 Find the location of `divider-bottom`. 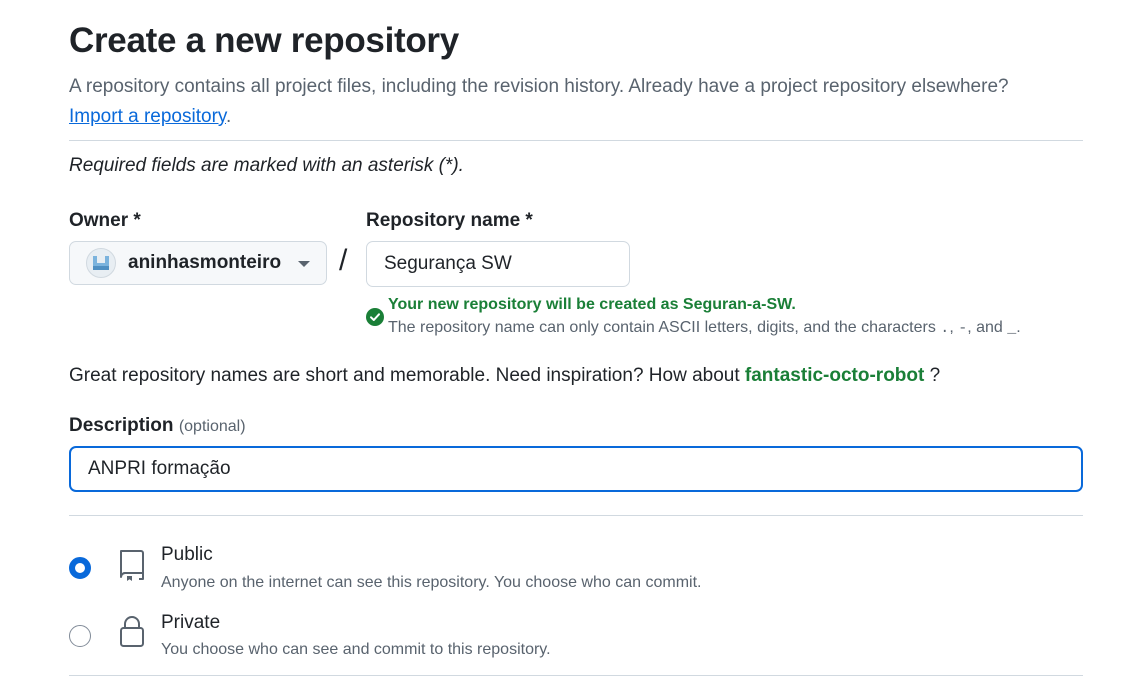

divider-bottom is located at coordinates (576, 675).